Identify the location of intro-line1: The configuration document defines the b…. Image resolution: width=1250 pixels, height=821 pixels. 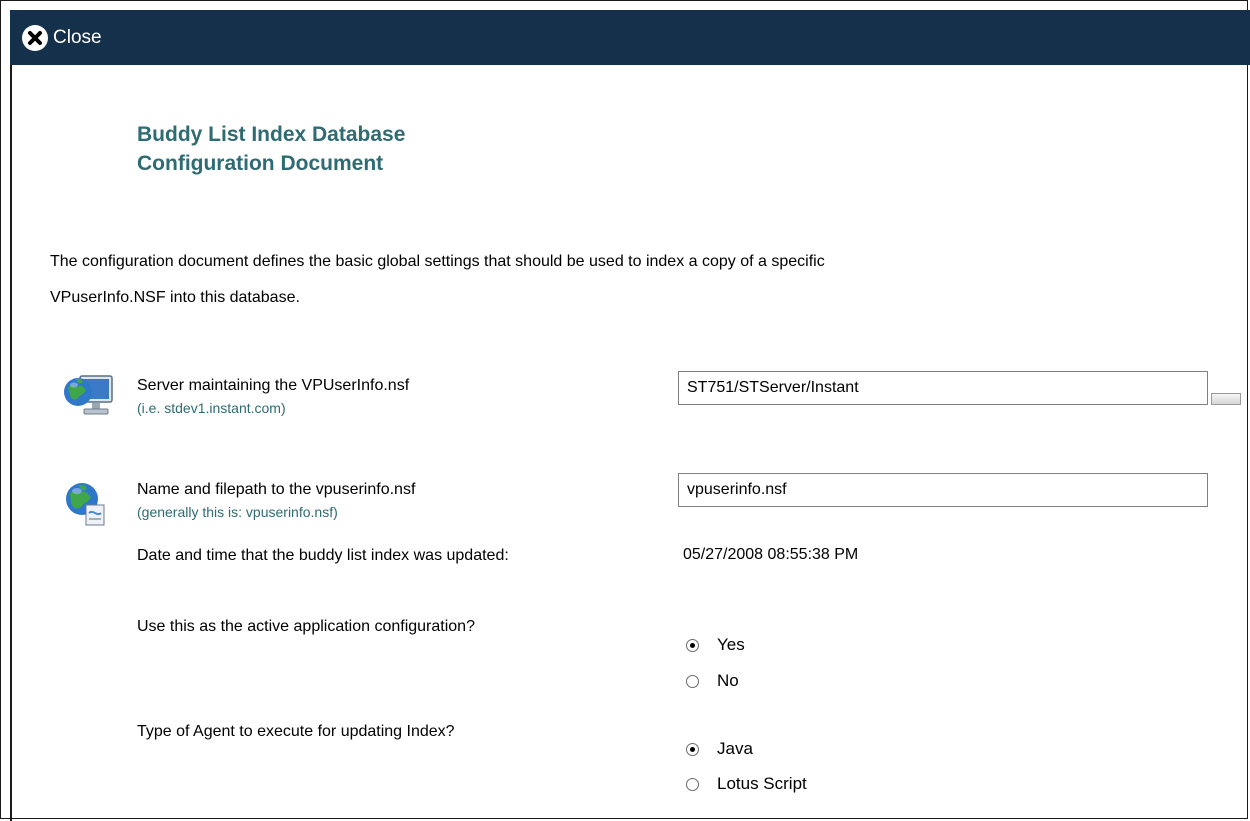
(437, 261).